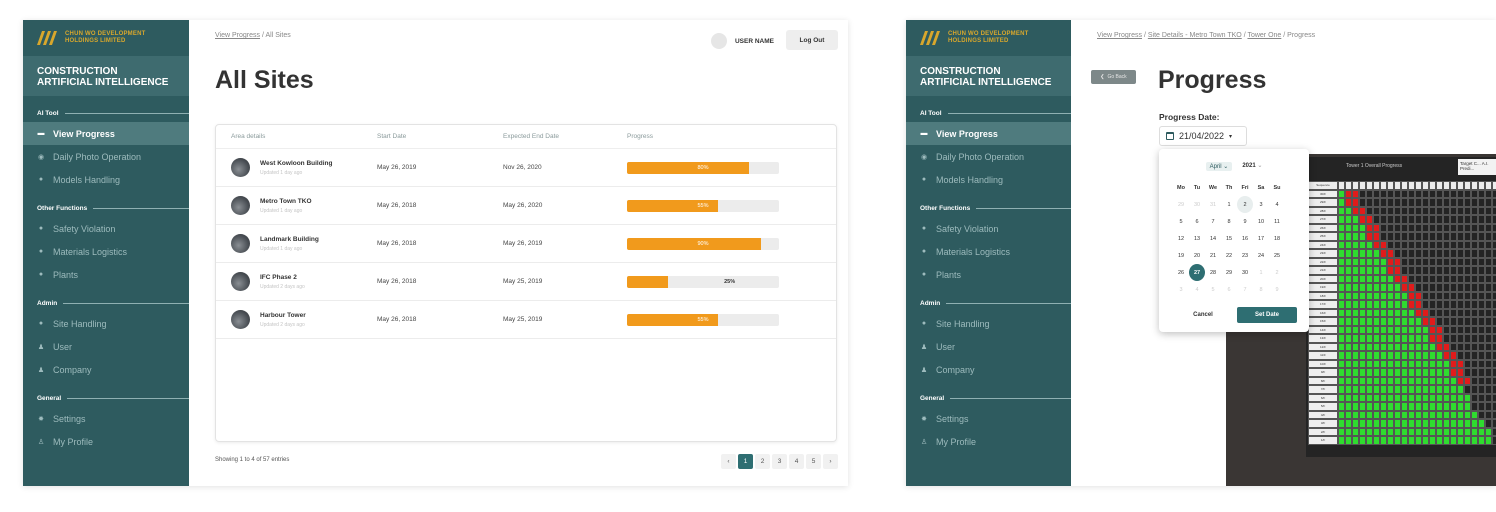 The height and width of the screenshot is (512, 1496). What do you see at coordinates (1197, 255) in the screenshot?
I see `calendar-day: 20` at bounding box center [1197, 255].